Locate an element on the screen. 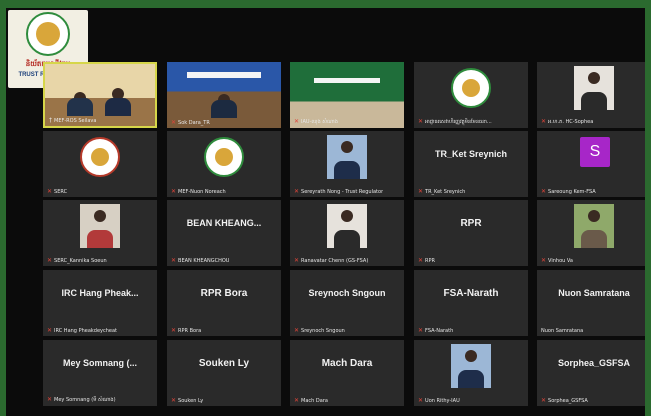 The height and width of the screenshot is (416, 651). participant-tile: Sreynoch Sngoun ✕ Sreynoch Sngoun is located at coordinates (347, 303).